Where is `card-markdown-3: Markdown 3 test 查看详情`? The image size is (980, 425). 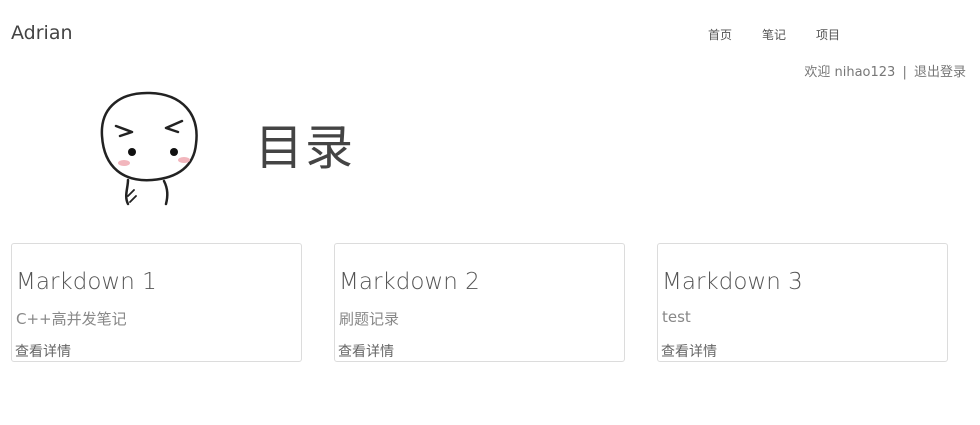 card-markdown-3: Markdown 3 test 查看详情 is located at coordinates (802, 302).